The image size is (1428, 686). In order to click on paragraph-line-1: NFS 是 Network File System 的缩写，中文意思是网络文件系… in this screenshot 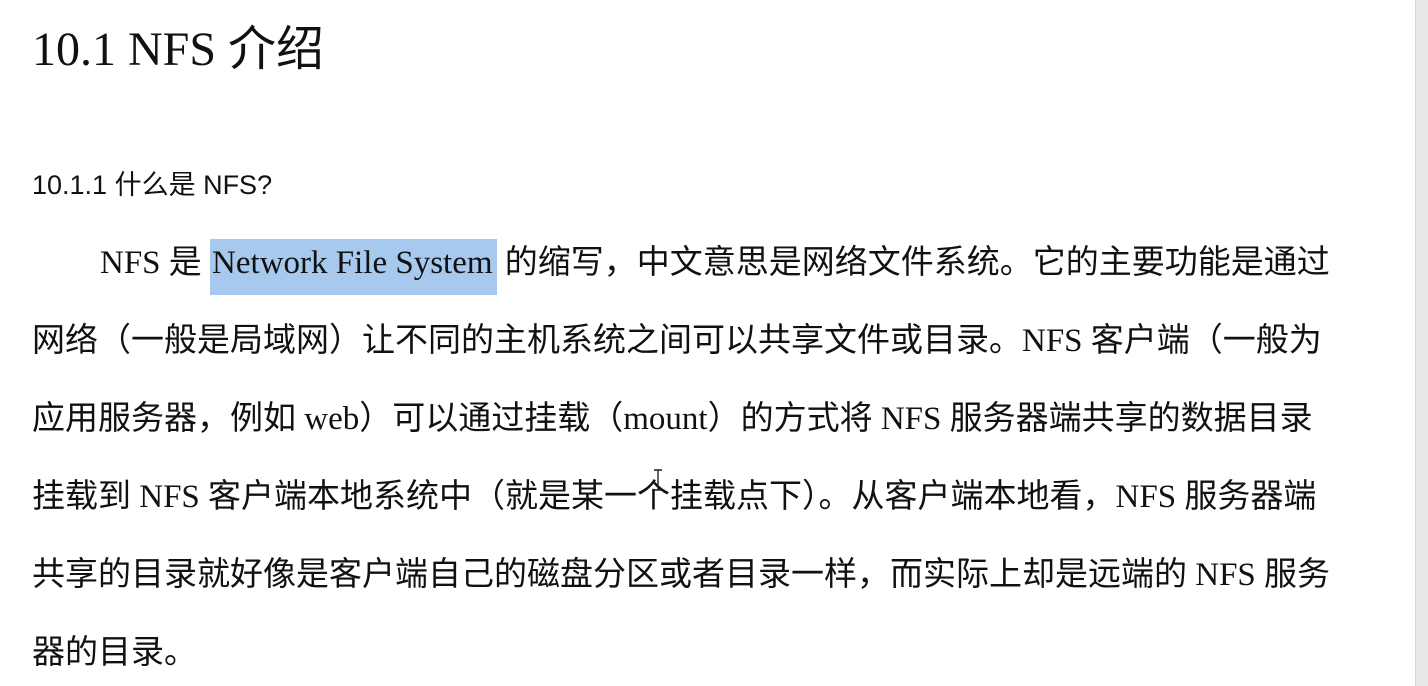, I will do `click(716, 271)`.